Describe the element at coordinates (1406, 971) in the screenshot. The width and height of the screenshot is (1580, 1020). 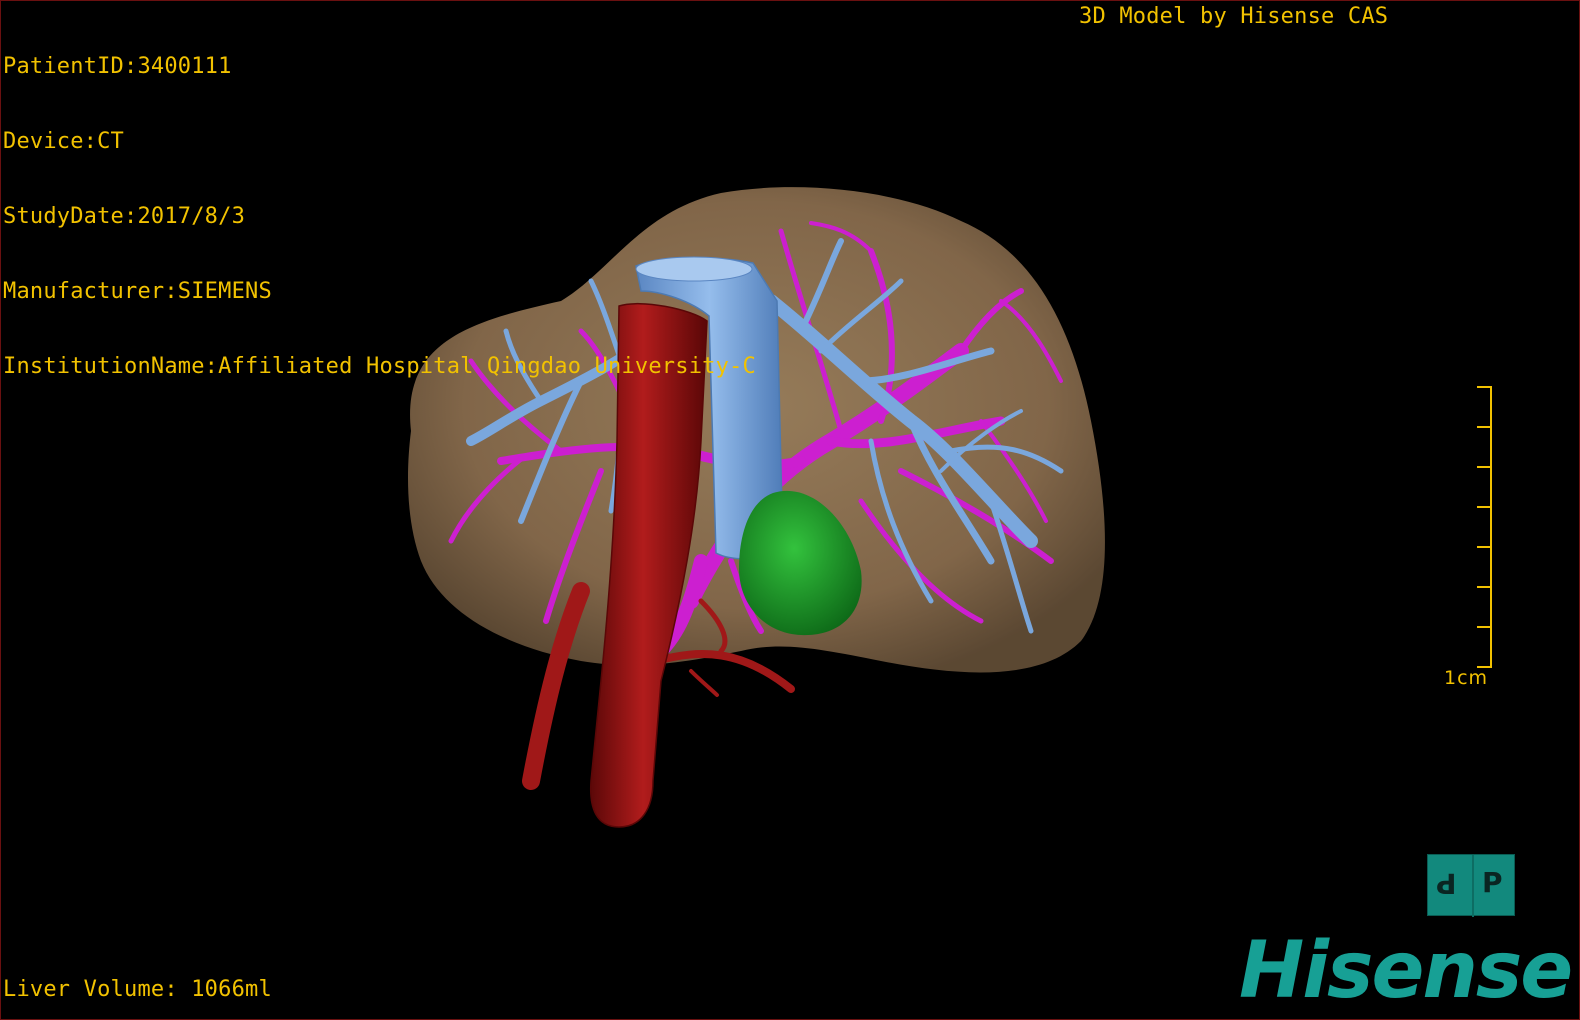
I see `hisense-logo: Hisense` at that location.